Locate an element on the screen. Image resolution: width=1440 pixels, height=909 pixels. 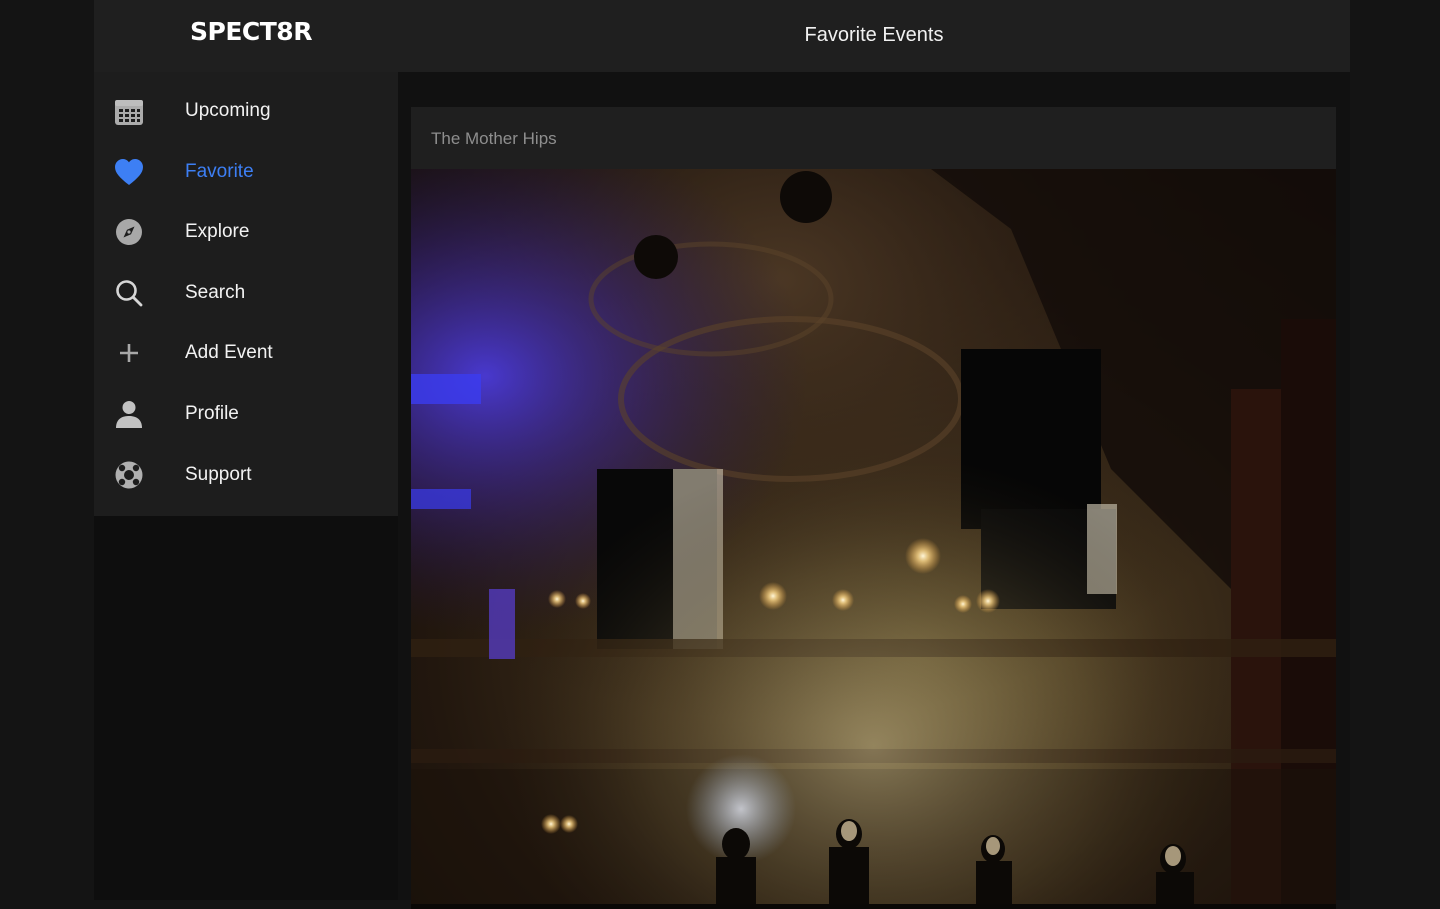
sidebar-item-support: Support is located at coordinates (246, 475).